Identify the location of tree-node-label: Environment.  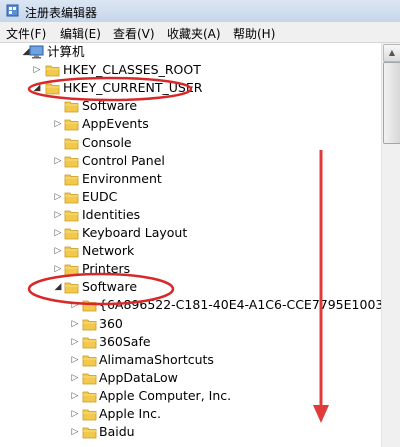
(122, 178).